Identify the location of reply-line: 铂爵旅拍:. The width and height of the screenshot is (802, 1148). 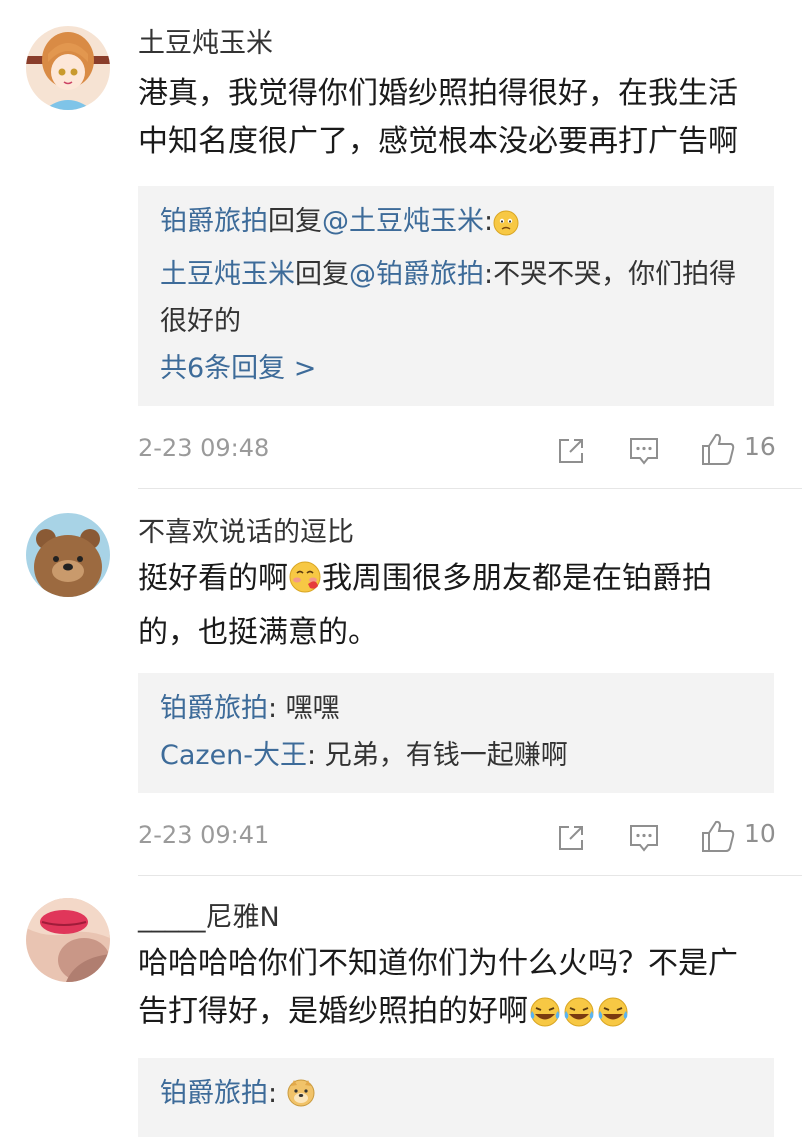
(456, 1096).